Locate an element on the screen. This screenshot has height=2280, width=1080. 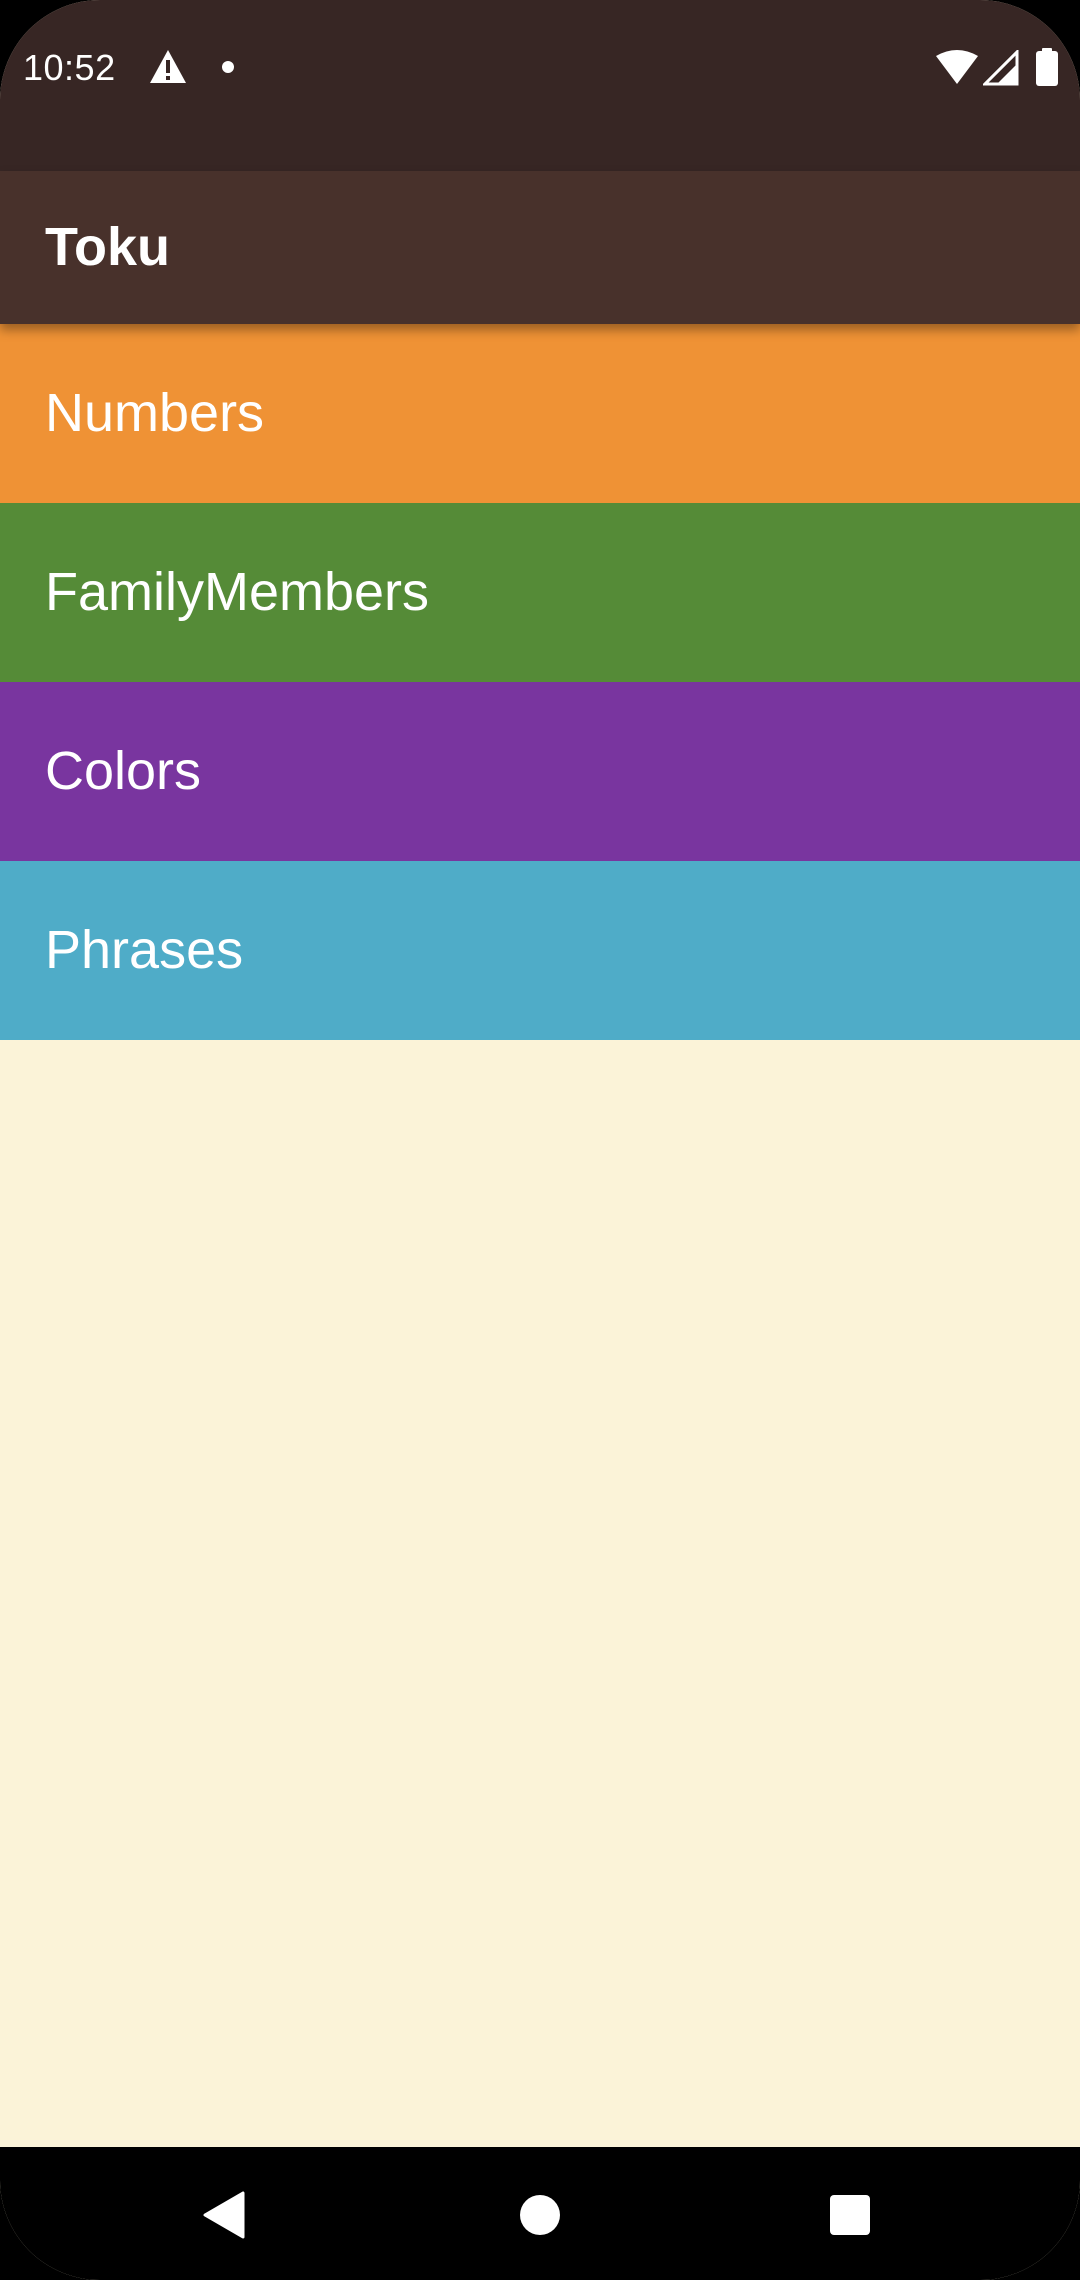
battery-icon is located at coordinates (1047, 69).